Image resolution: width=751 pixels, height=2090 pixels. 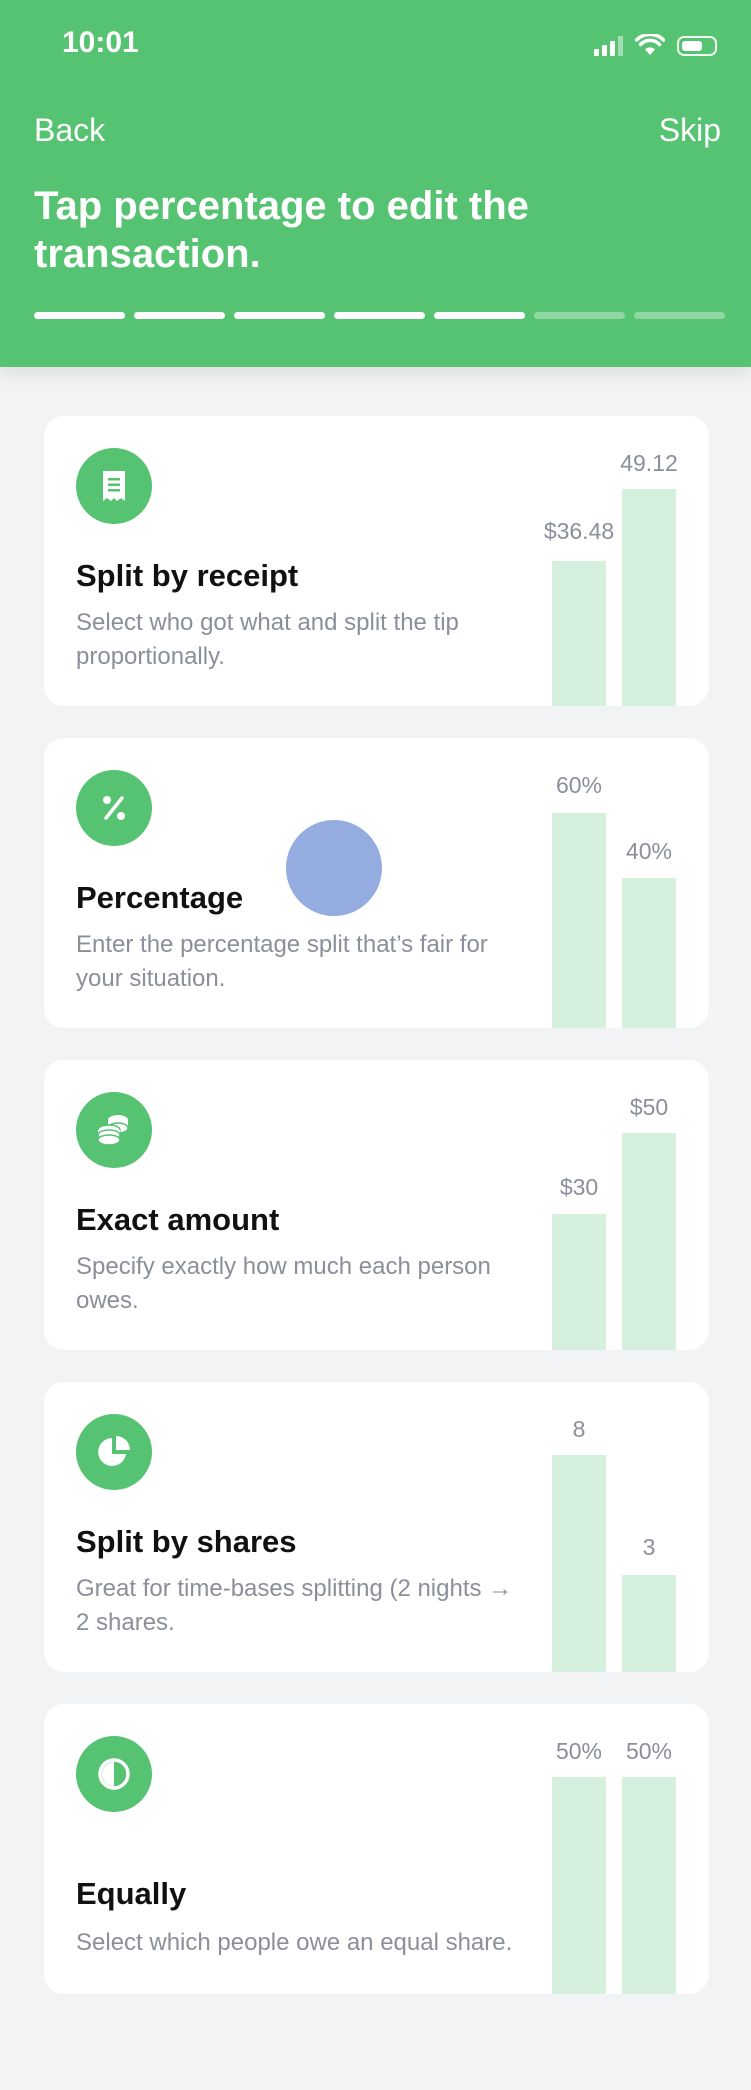 What do you see at coordinates (334, 868) in the screenshot?
I see `touch-indicator` at bounding box center [334, 868].